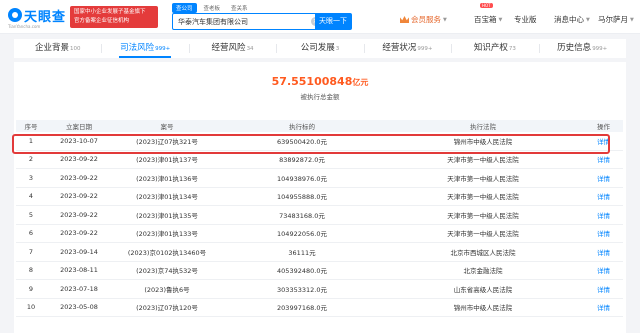 The image size is (640, 333). I want to click on tab-business-status: 经营状况999+, so click(407, 48).